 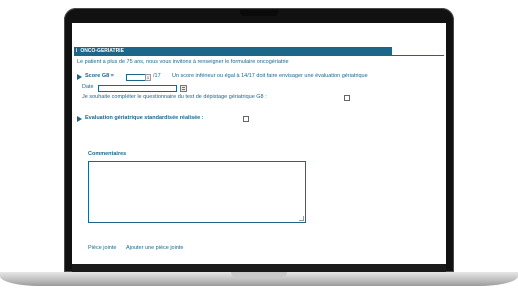 What do you see at coordinates (259, 268) in the screenshot?
I see `footer-bar` at bounding box center [259, 268].